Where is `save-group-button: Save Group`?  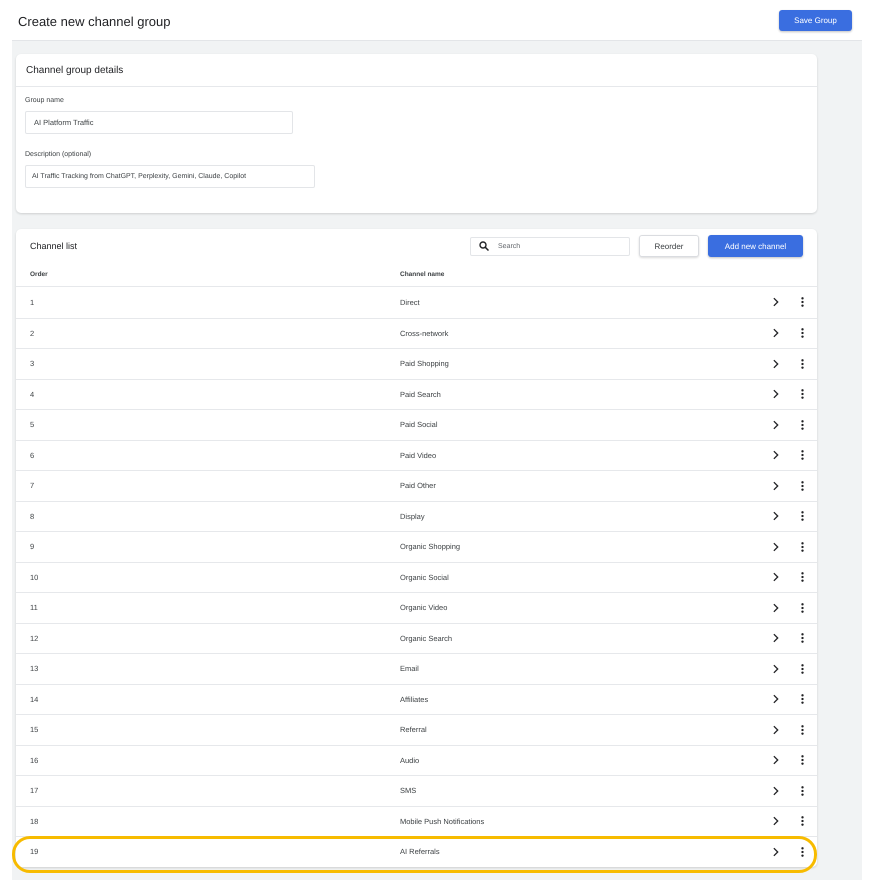 save-group-button: Save Group is located at coordinates (815, 20).